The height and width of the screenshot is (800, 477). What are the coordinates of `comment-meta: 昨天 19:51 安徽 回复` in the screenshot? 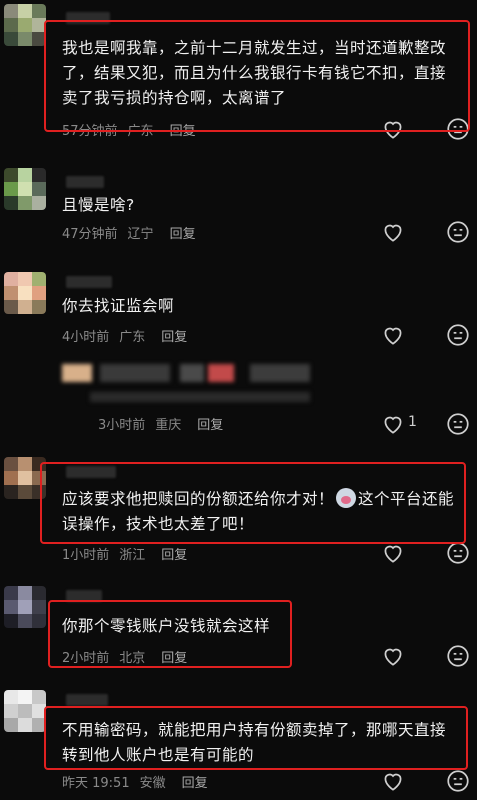 It's located at (140, 781).